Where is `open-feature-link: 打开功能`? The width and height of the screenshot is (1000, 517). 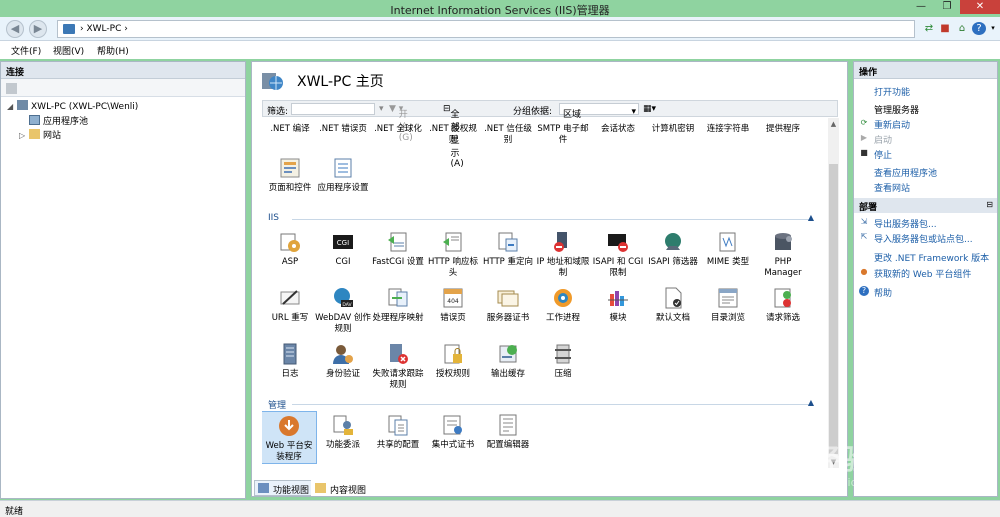
open-feature-link: 打开功能 is located at coordinates (892, 91).